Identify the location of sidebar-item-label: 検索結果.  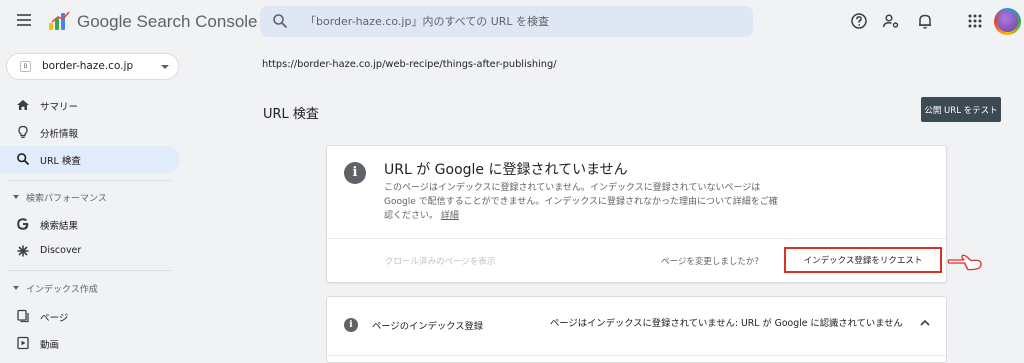
(59, 226).